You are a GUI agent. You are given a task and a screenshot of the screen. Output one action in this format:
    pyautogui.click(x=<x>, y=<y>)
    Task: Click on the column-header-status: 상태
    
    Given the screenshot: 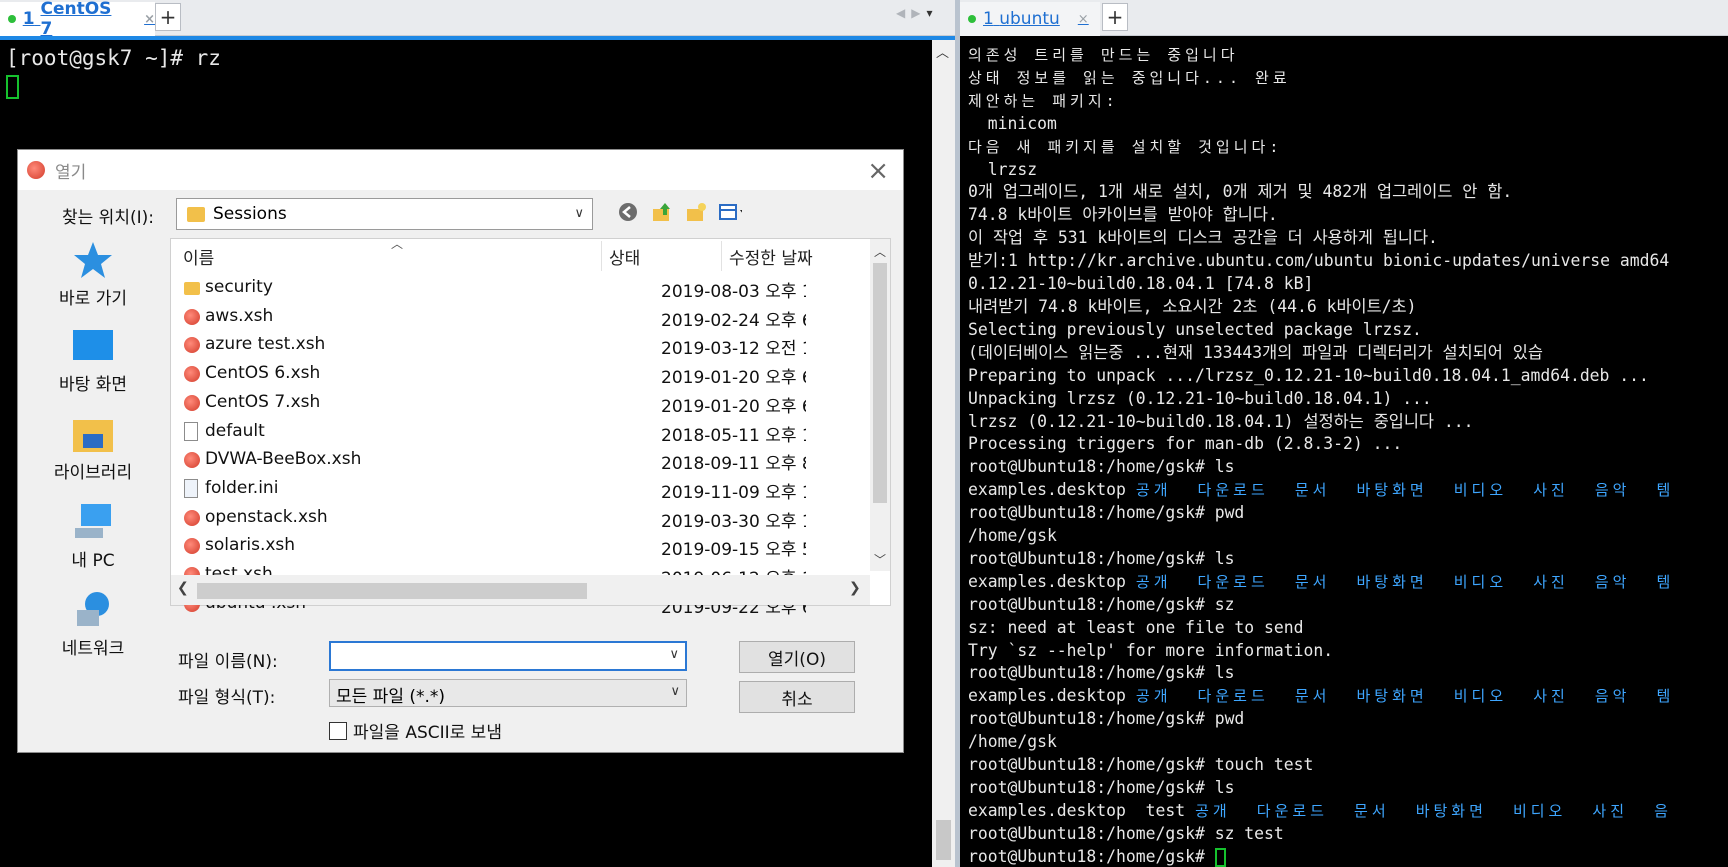 What is the action you would take?
    pyautogui.click(x=654, y=256)
    